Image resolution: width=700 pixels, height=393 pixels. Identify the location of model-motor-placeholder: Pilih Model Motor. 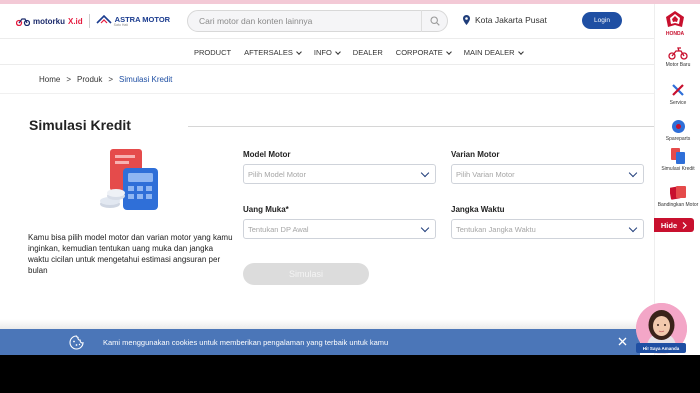
(277, 174).